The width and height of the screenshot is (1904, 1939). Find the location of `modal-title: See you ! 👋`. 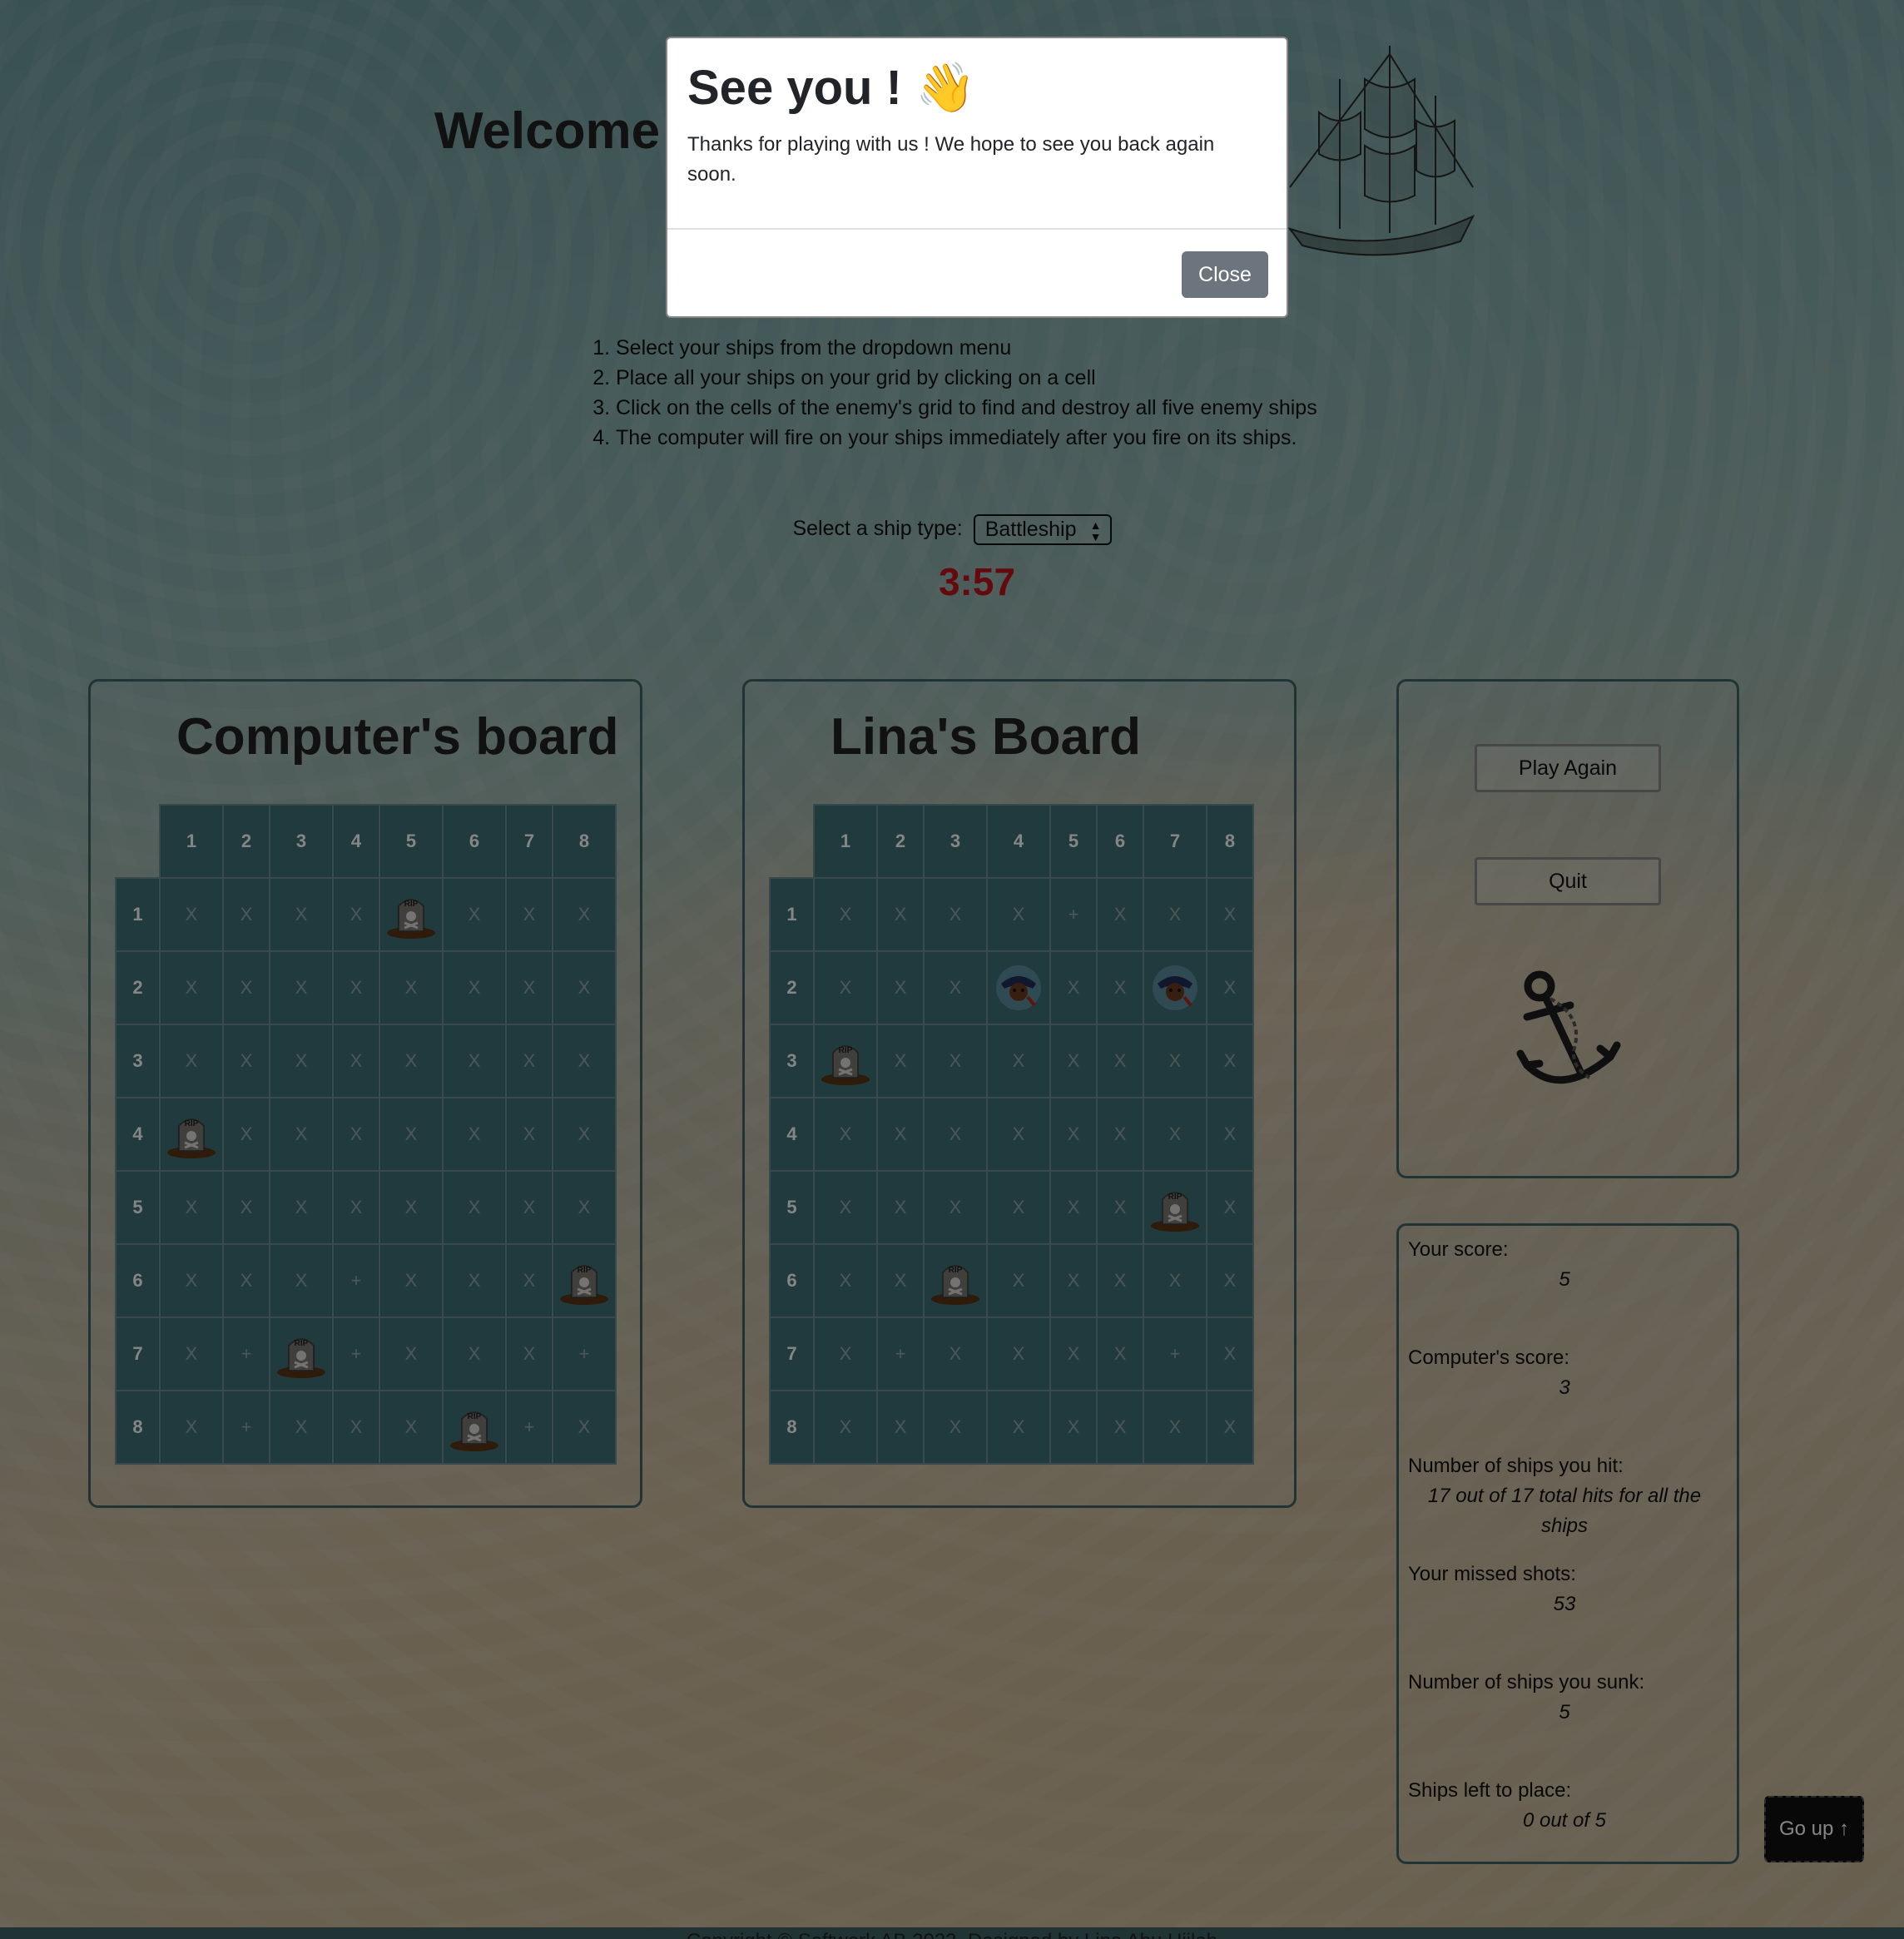

modal-title: See you ! 👋 is located at coordinates (831, 88).